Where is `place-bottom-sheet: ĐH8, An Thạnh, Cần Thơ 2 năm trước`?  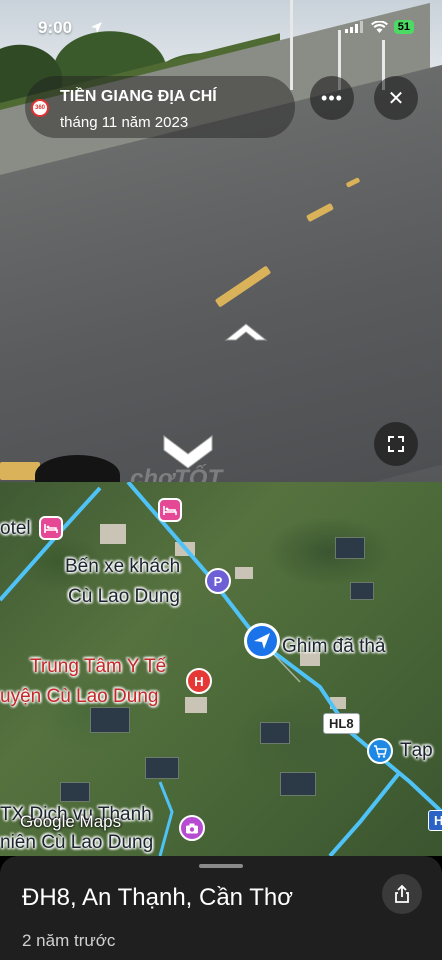
place-bottom-sheet: ĐH8, An Thạnh, Cần Thơ 2 năm trước is located at coordinates (221, 908).